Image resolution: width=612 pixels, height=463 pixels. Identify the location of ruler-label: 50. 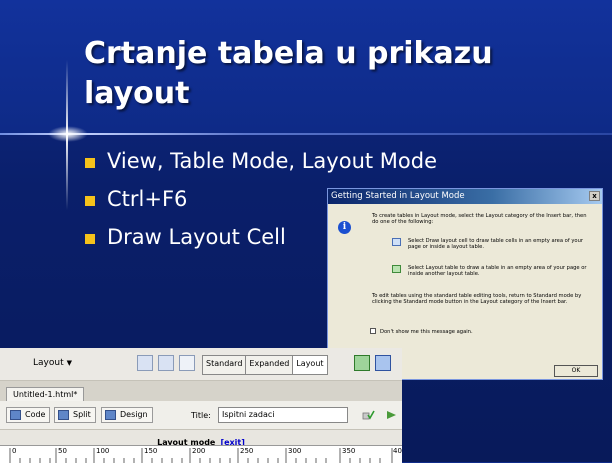
(62, 451).